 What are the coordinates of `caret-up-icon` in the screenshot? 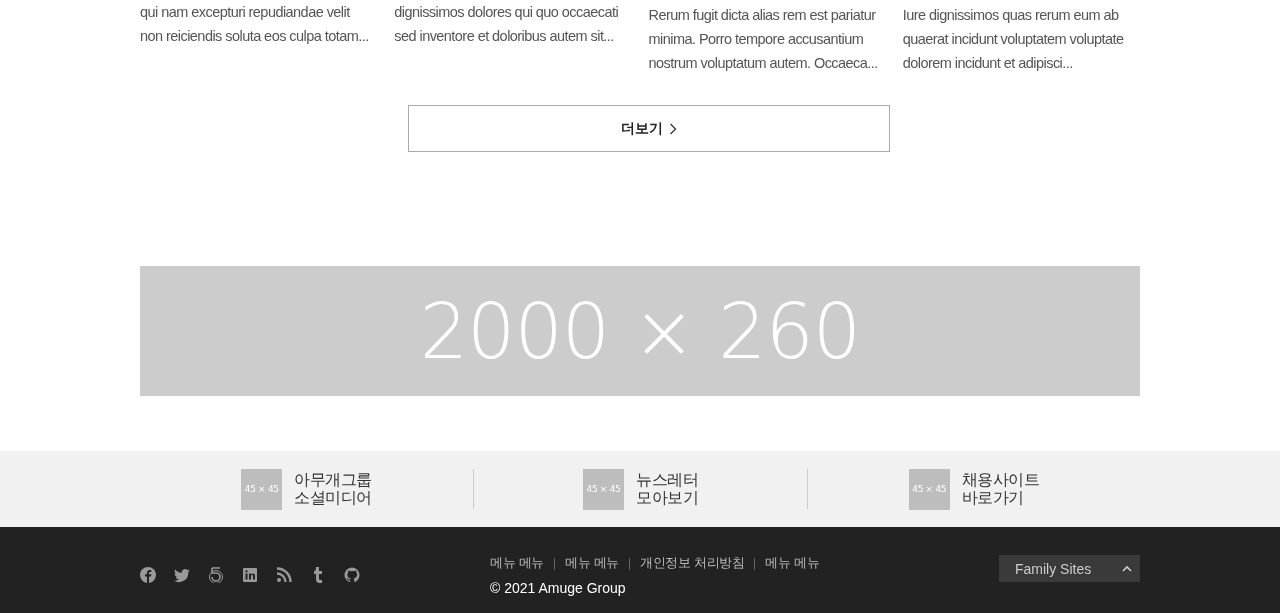 It's located at (1127, 568).